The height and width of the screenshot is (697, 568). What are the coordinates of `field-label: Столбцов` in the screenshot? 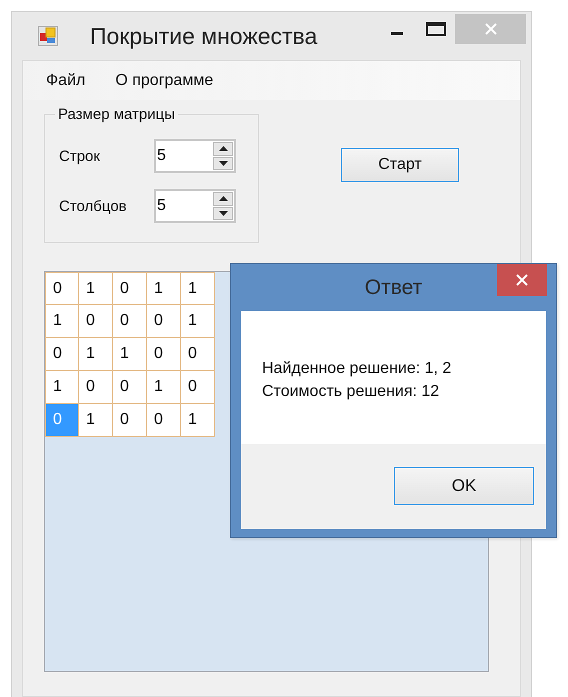 It's located at (93, 206).